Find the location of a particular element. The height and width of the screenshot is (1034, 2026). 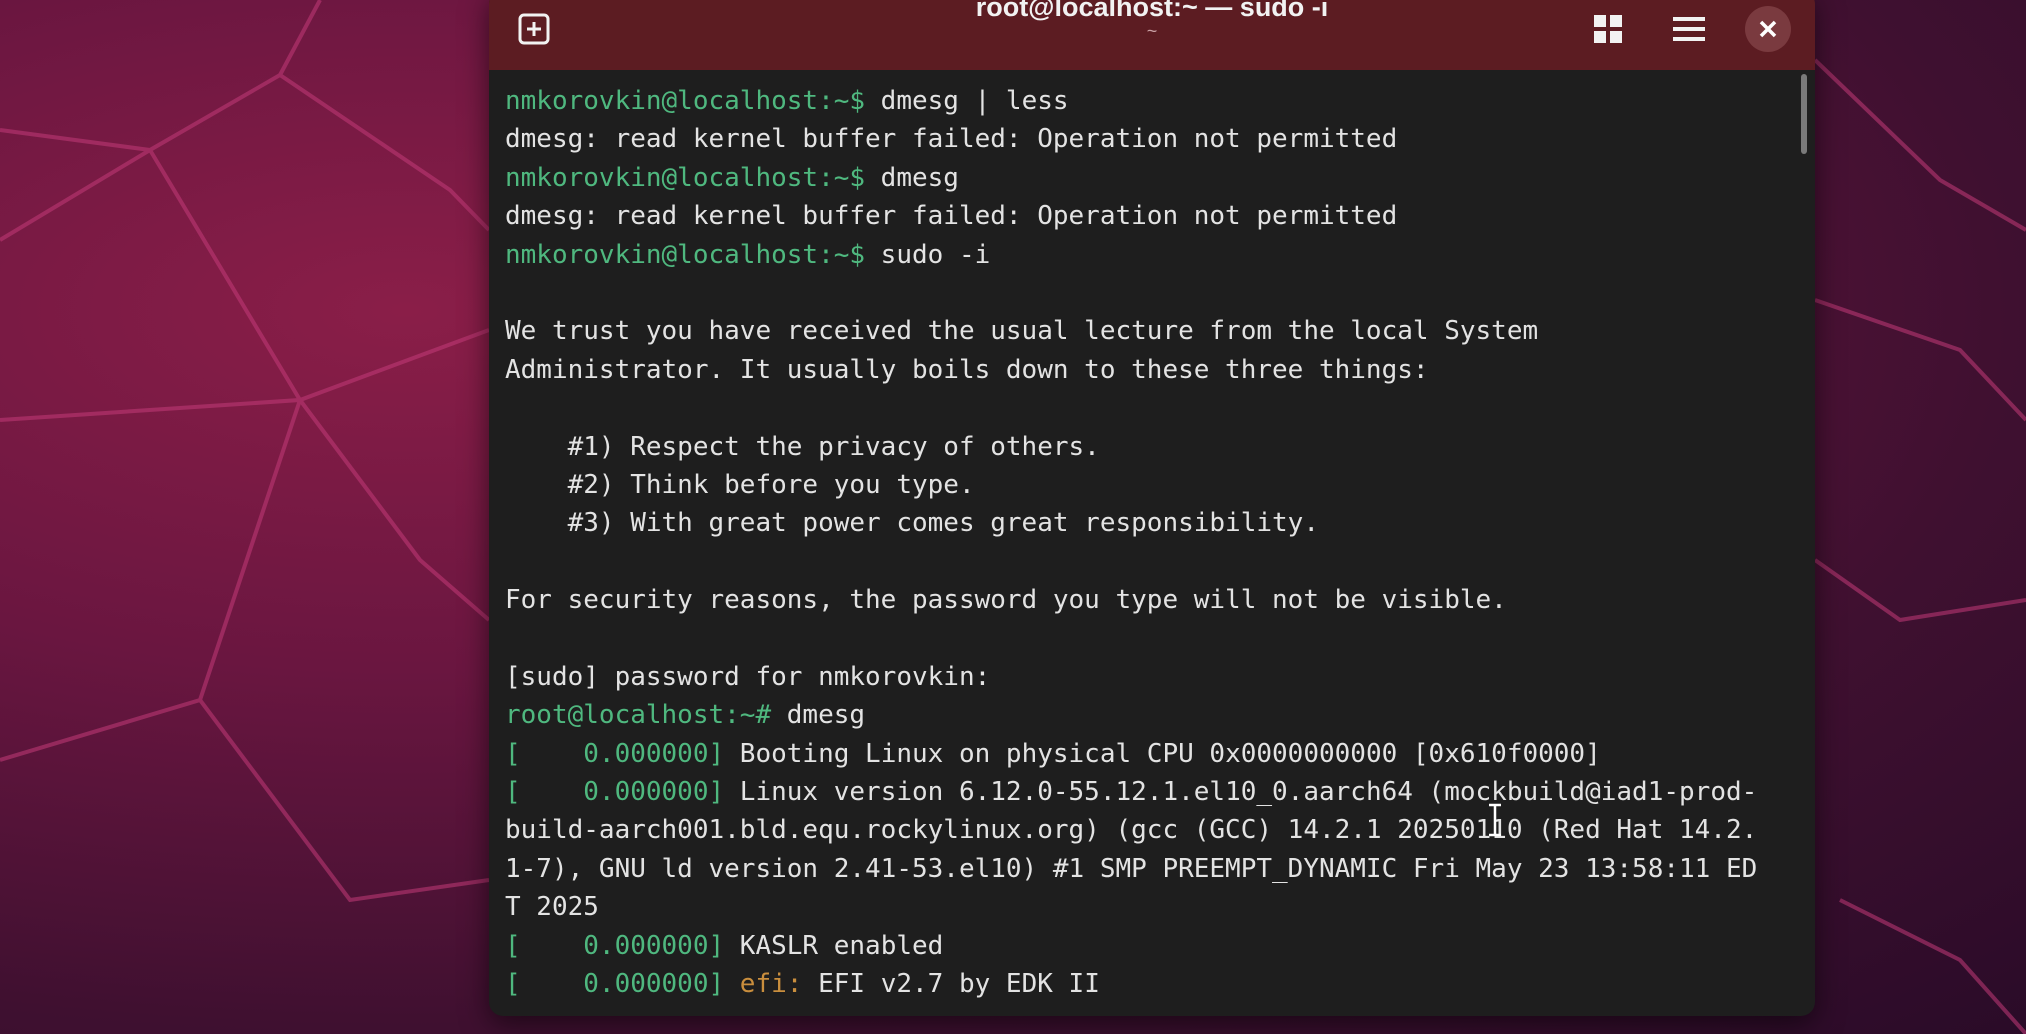

output-text: [sudo] password for nmkorovkin: is located at coordinates (748, 676).